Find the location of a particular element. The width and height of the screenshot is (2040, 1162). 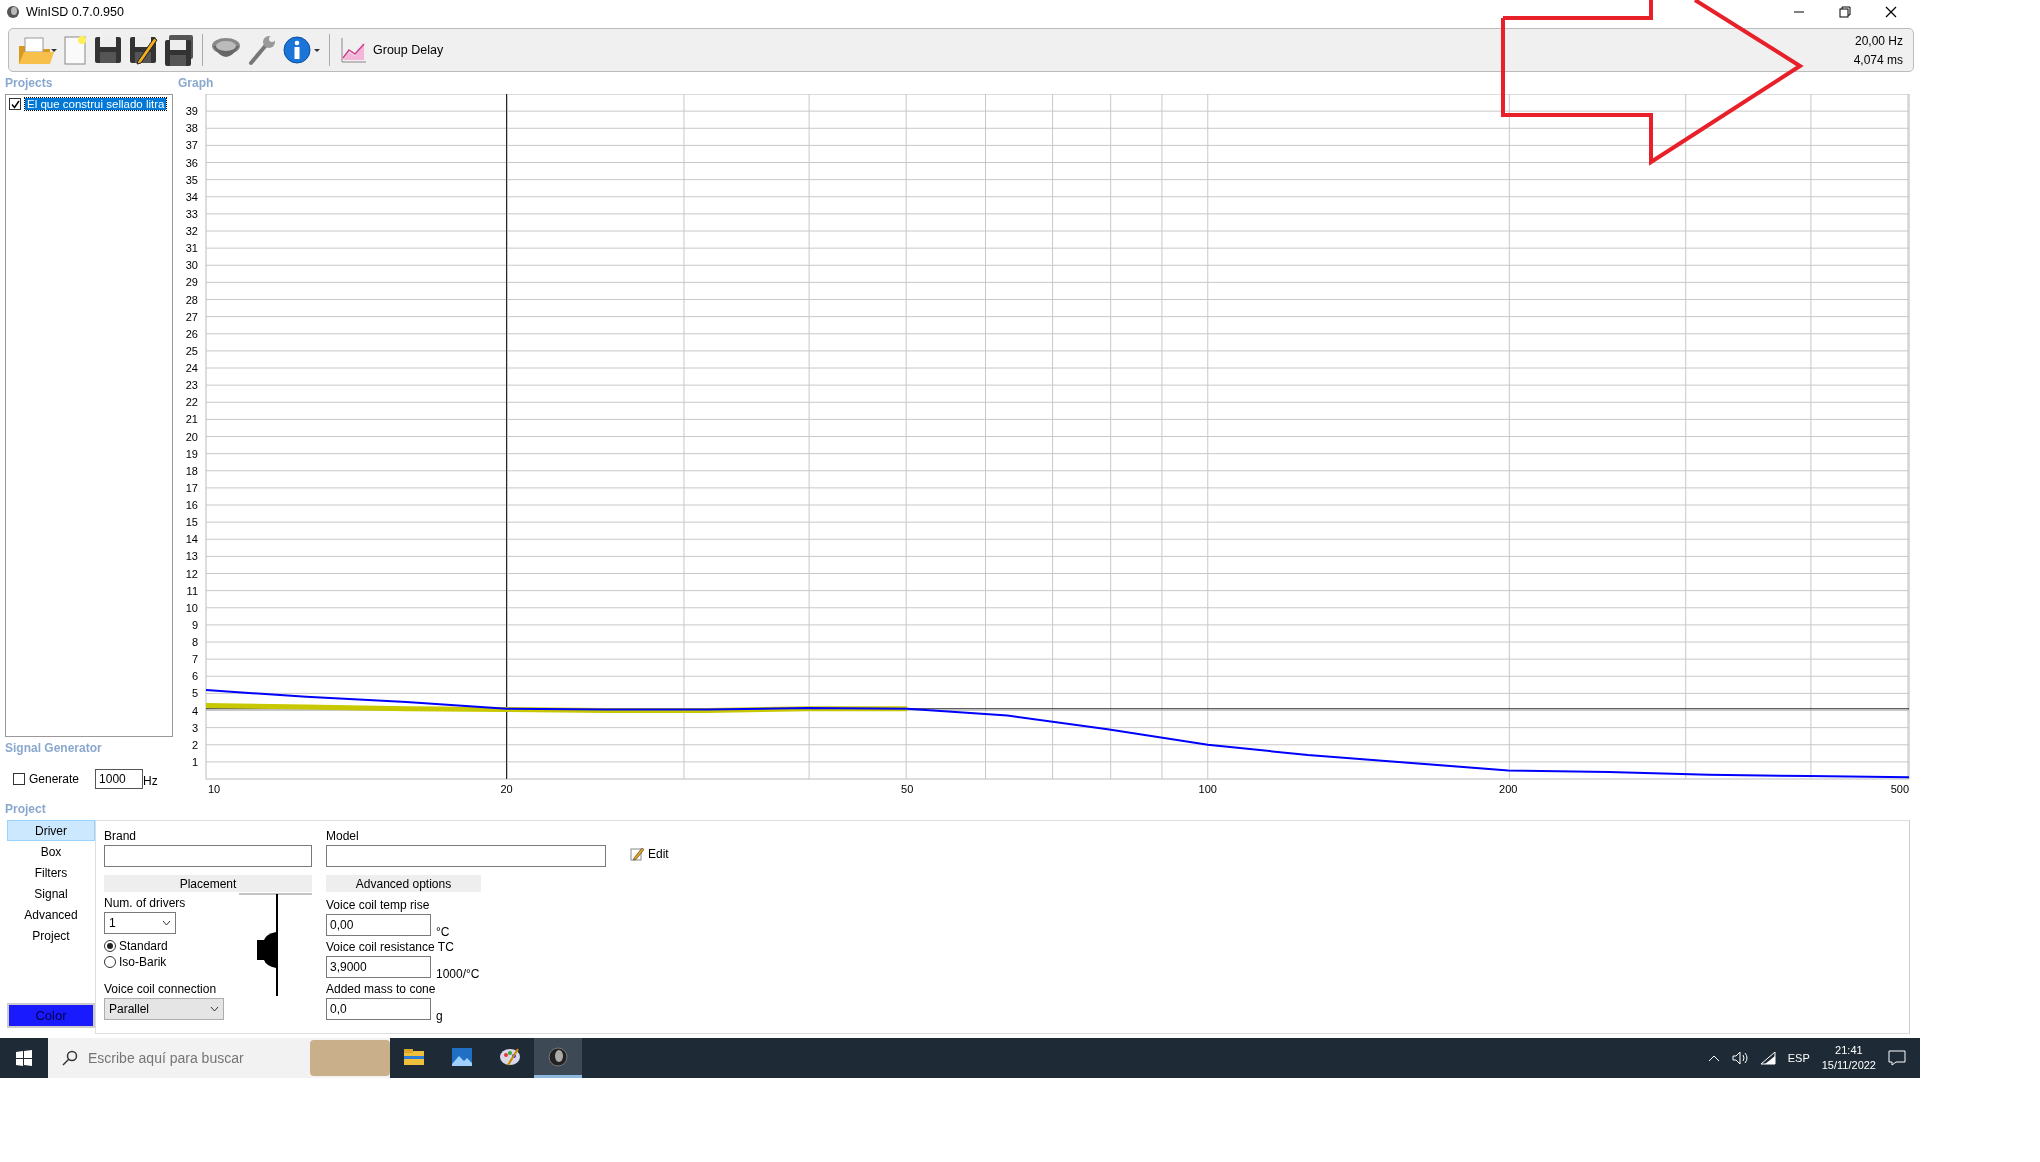

y-tick-label: 26 is located at coordinates (191, 333).